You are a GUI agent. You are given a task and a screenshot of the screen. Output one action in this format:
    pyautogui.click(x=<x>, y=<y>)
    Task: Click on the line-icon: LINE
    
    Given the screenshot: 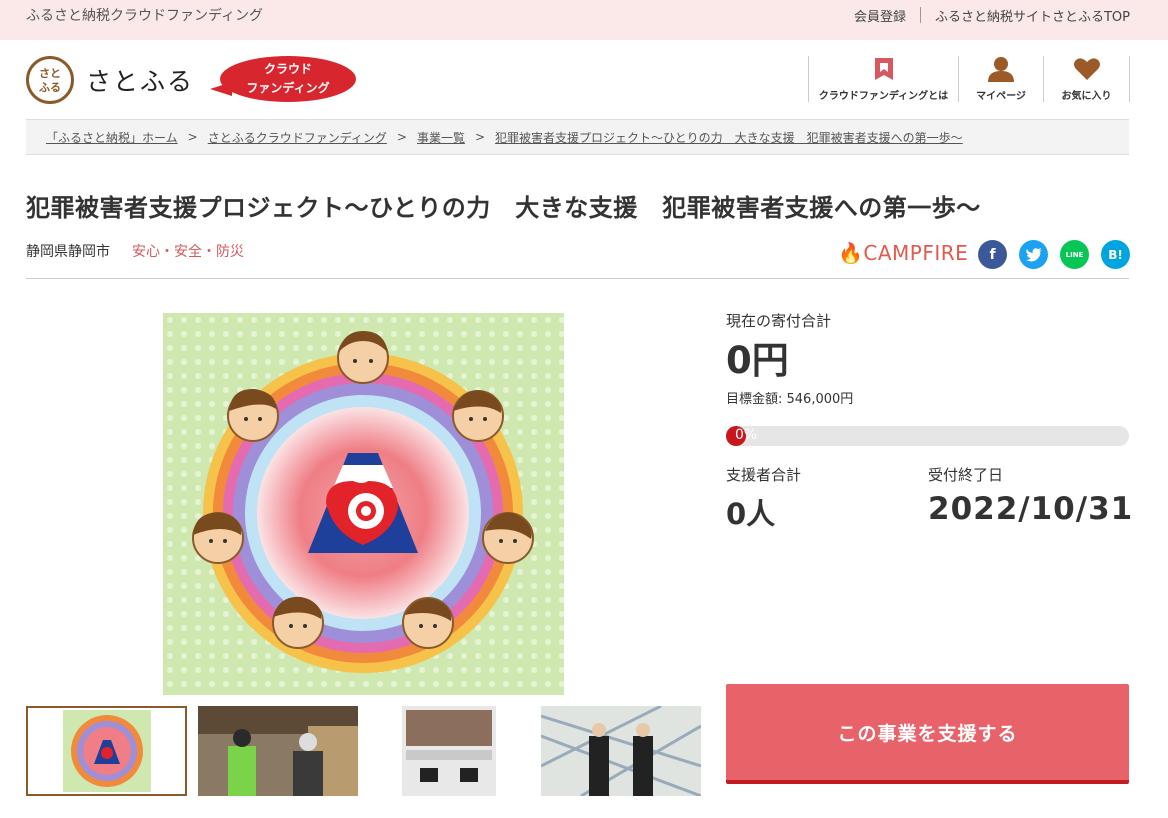 What is the action you would take?
    pyautogui.click(x=1074, y=254)
    